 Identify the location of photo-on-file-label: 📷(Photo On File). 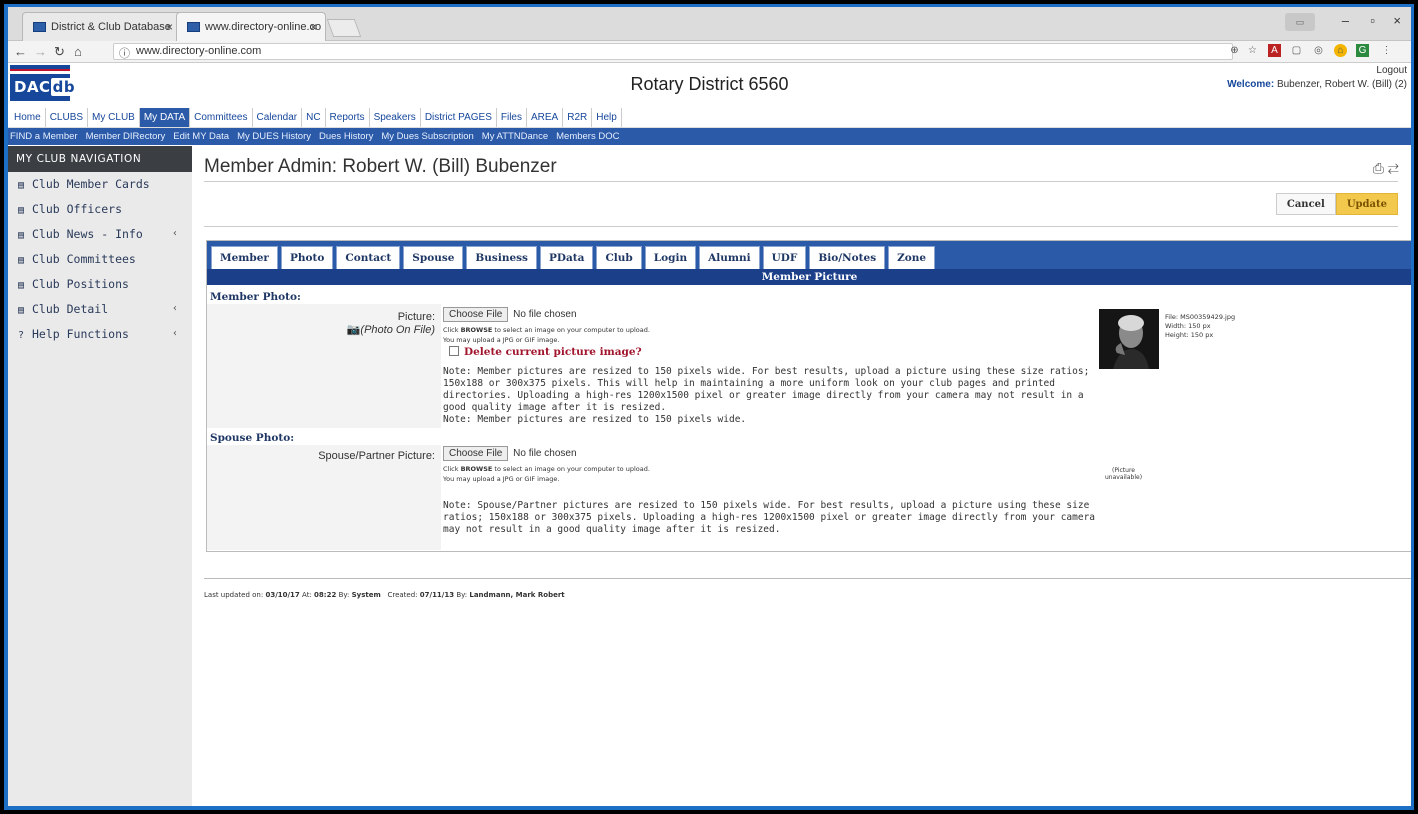
(390, 330).